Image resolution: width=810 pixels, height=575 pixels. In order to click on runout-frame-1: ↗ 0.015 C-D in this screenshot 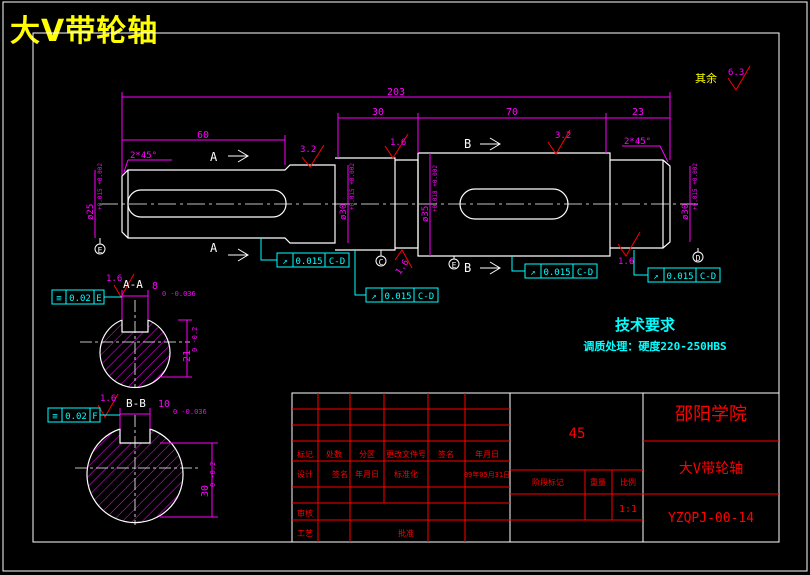, I will do `click(313, 262)`.